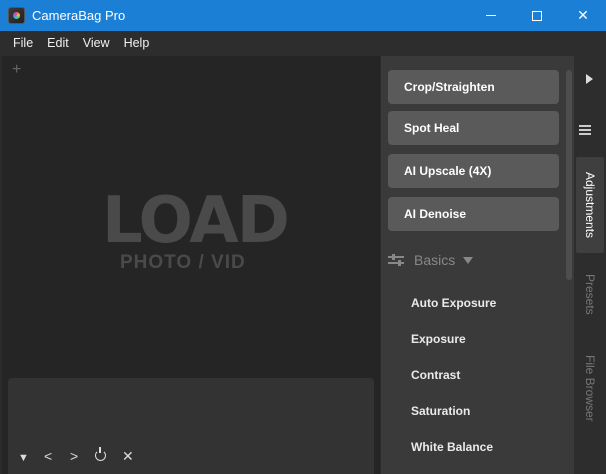 The image size is (606, 474). I want to click on menu-view: View, so click(96, 43).